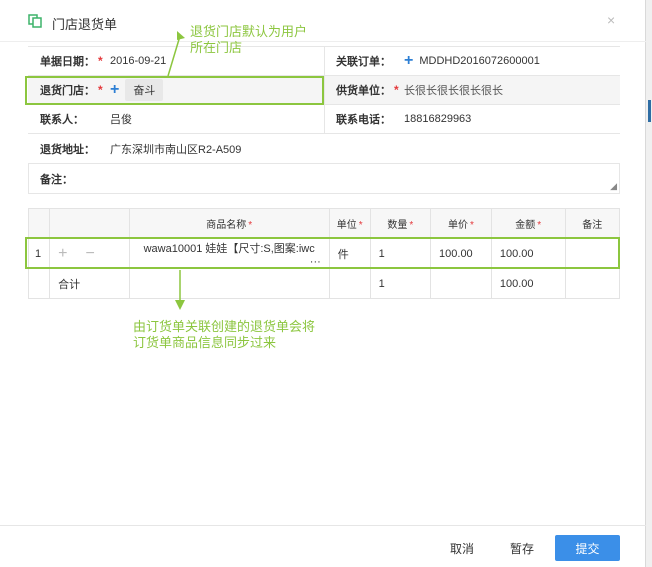 The image size is (652, 567). I want to click on order-field: + MDDHD2016072600001, so click(472, 61).